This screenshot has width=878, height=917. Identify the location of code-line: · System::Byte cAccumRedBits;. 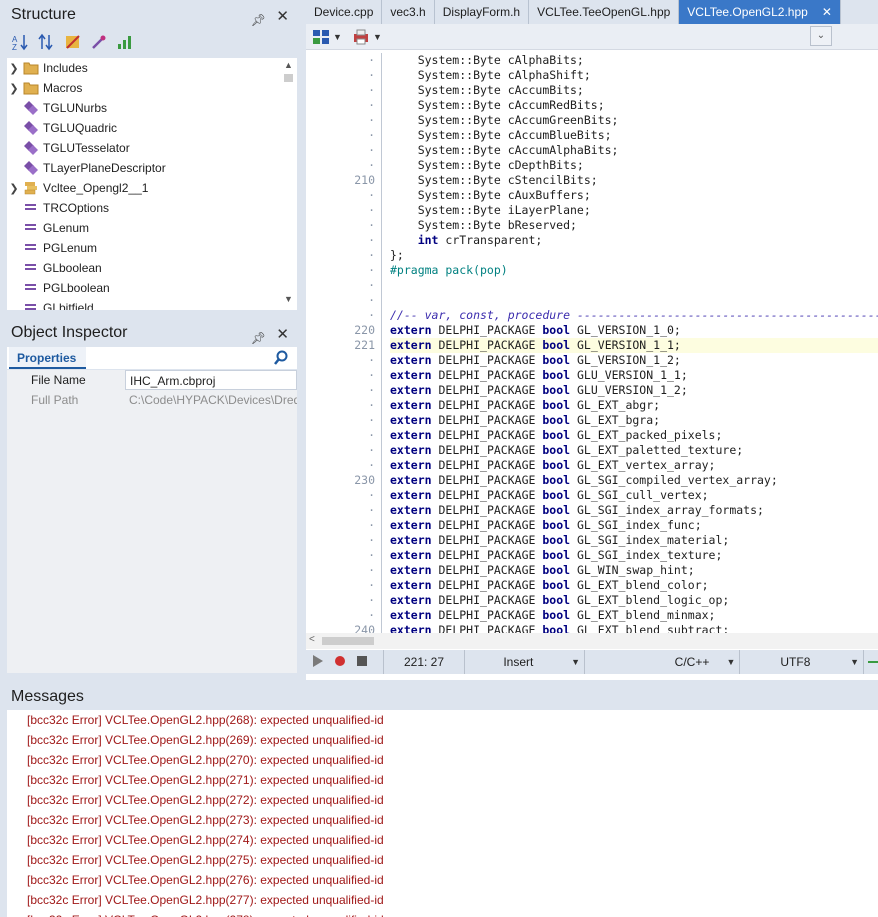
(592, 105).